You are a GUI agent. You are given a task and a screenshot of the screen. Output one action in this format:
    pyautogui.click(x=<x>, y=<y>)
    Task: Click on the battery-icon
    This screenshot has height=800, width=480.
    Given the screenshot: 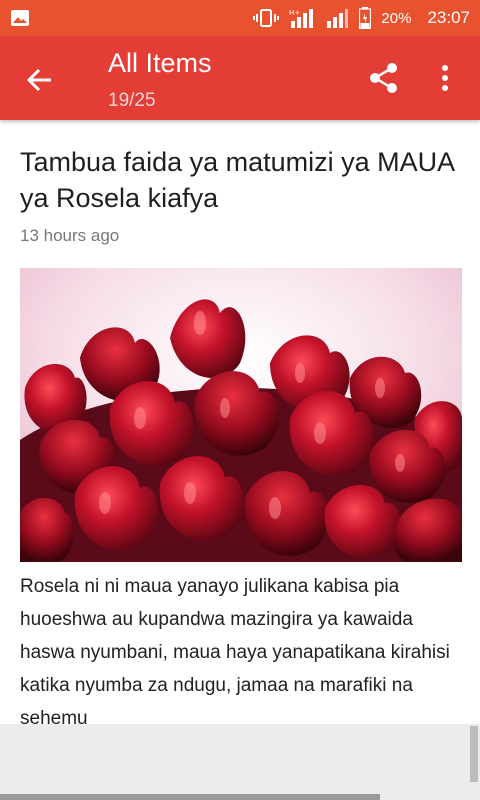 What is the action you would take?
    pyautogui.click(x=365, y=18)
    